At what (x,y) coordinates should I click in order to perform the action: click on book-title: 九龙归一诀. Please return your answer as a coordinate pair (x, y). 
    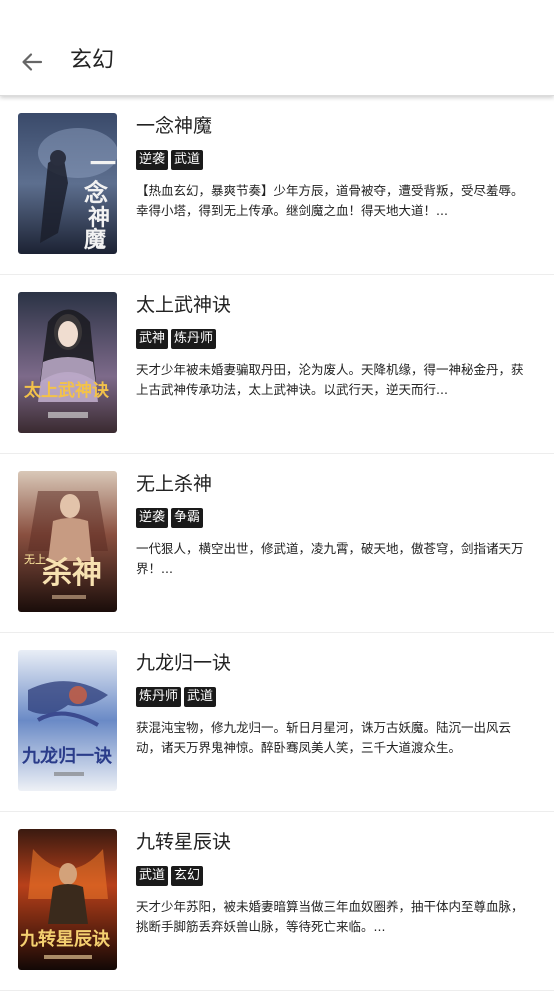
    Looking at the image, I should click on (184, 663).